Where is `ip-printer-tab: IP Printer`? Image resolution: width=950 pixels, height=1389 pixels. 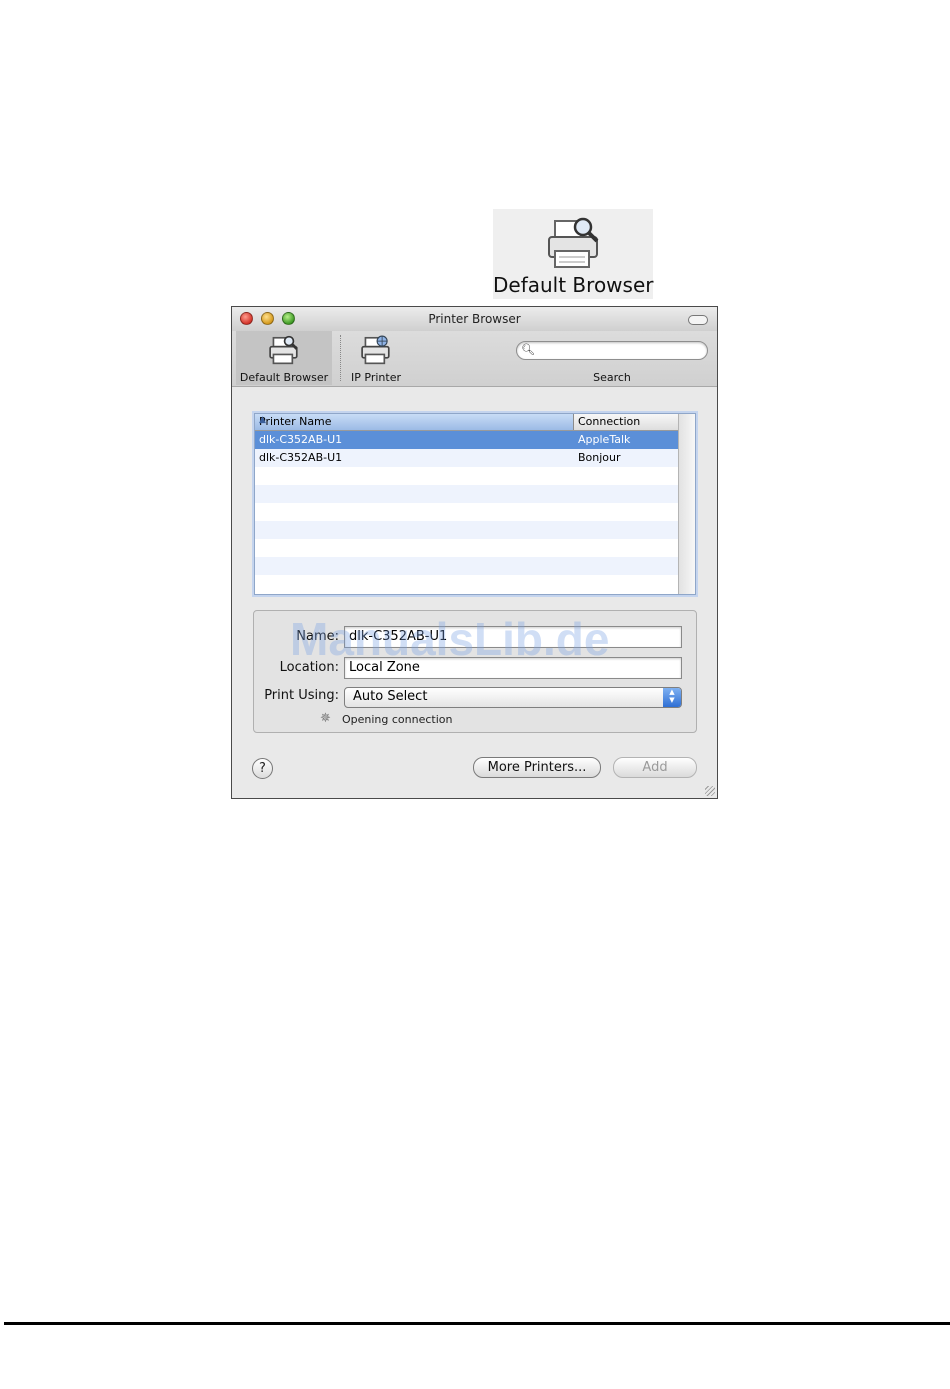
ip-printer-tab: IP Printer is located at coordinates (376, 358).